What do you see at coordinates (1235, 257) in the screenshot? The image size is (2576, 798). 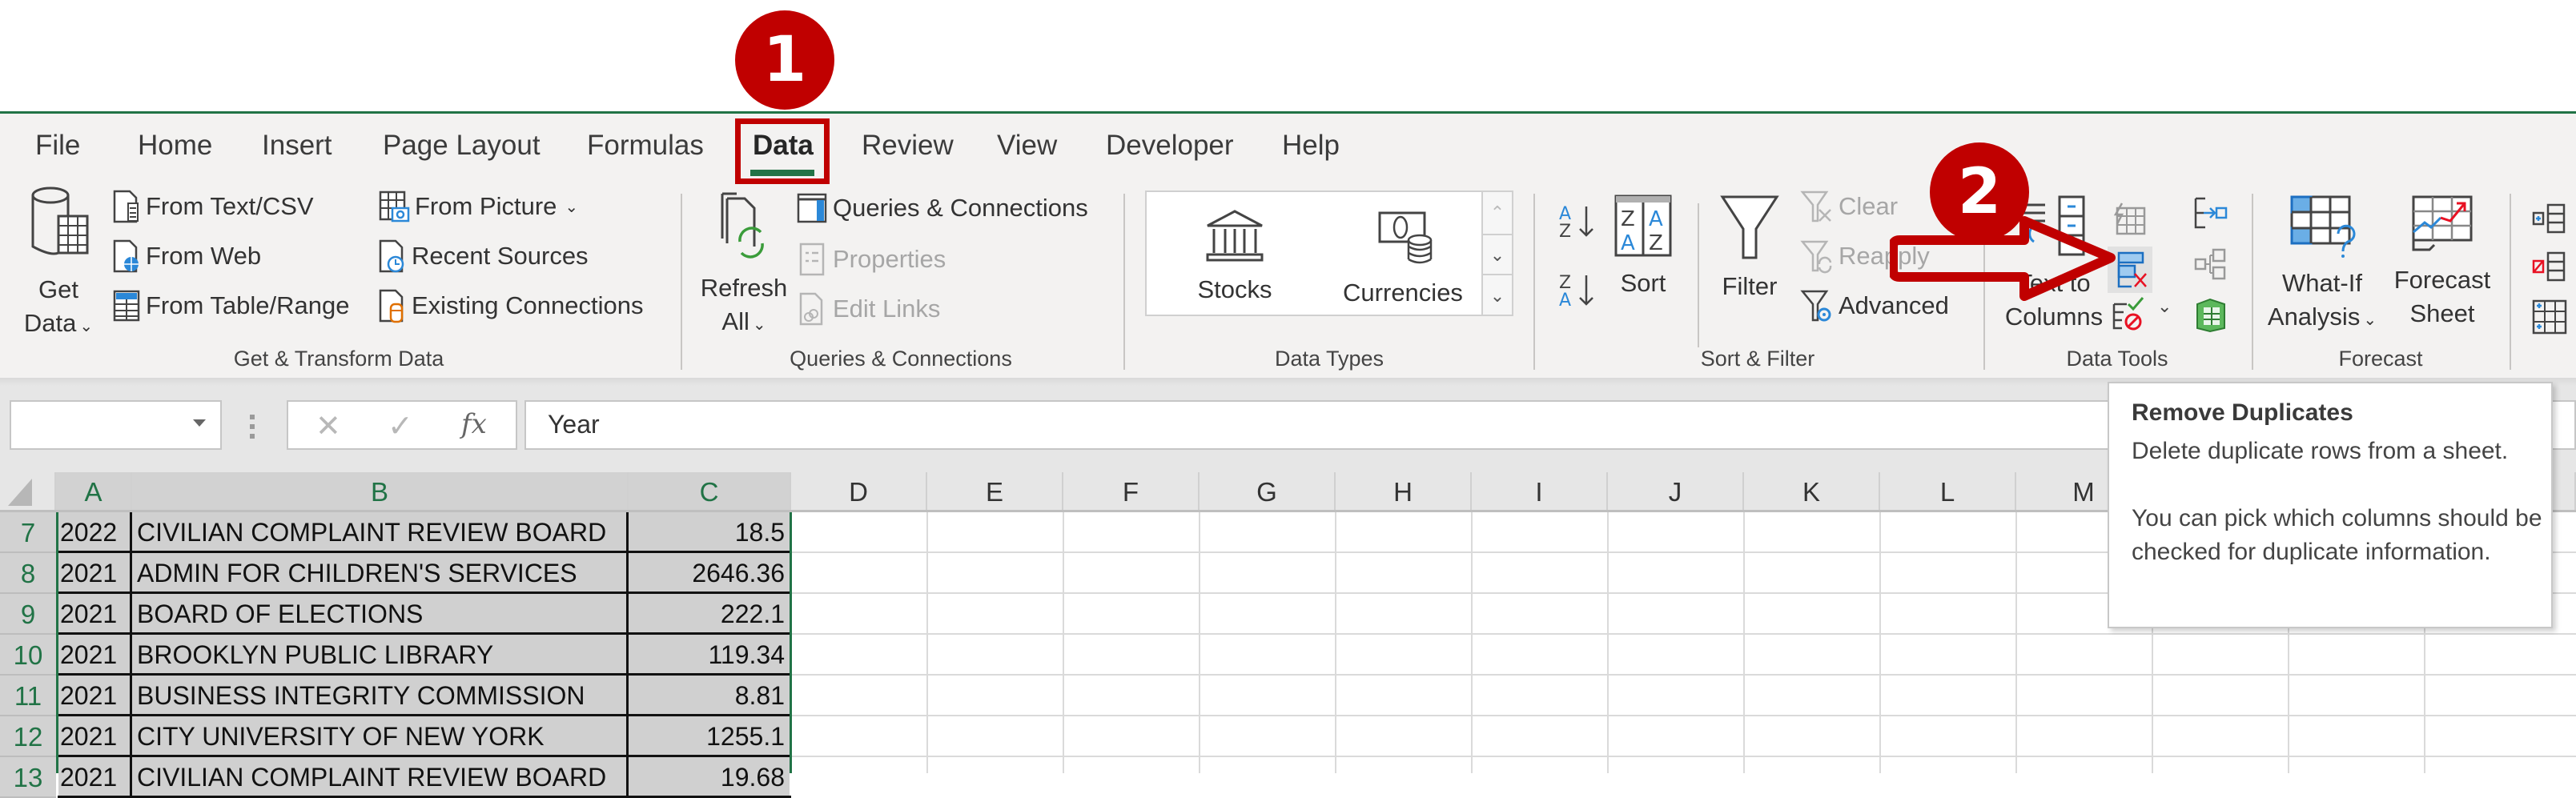 I see `stocks-button: Stocks` at bounding box center [1235, 257].